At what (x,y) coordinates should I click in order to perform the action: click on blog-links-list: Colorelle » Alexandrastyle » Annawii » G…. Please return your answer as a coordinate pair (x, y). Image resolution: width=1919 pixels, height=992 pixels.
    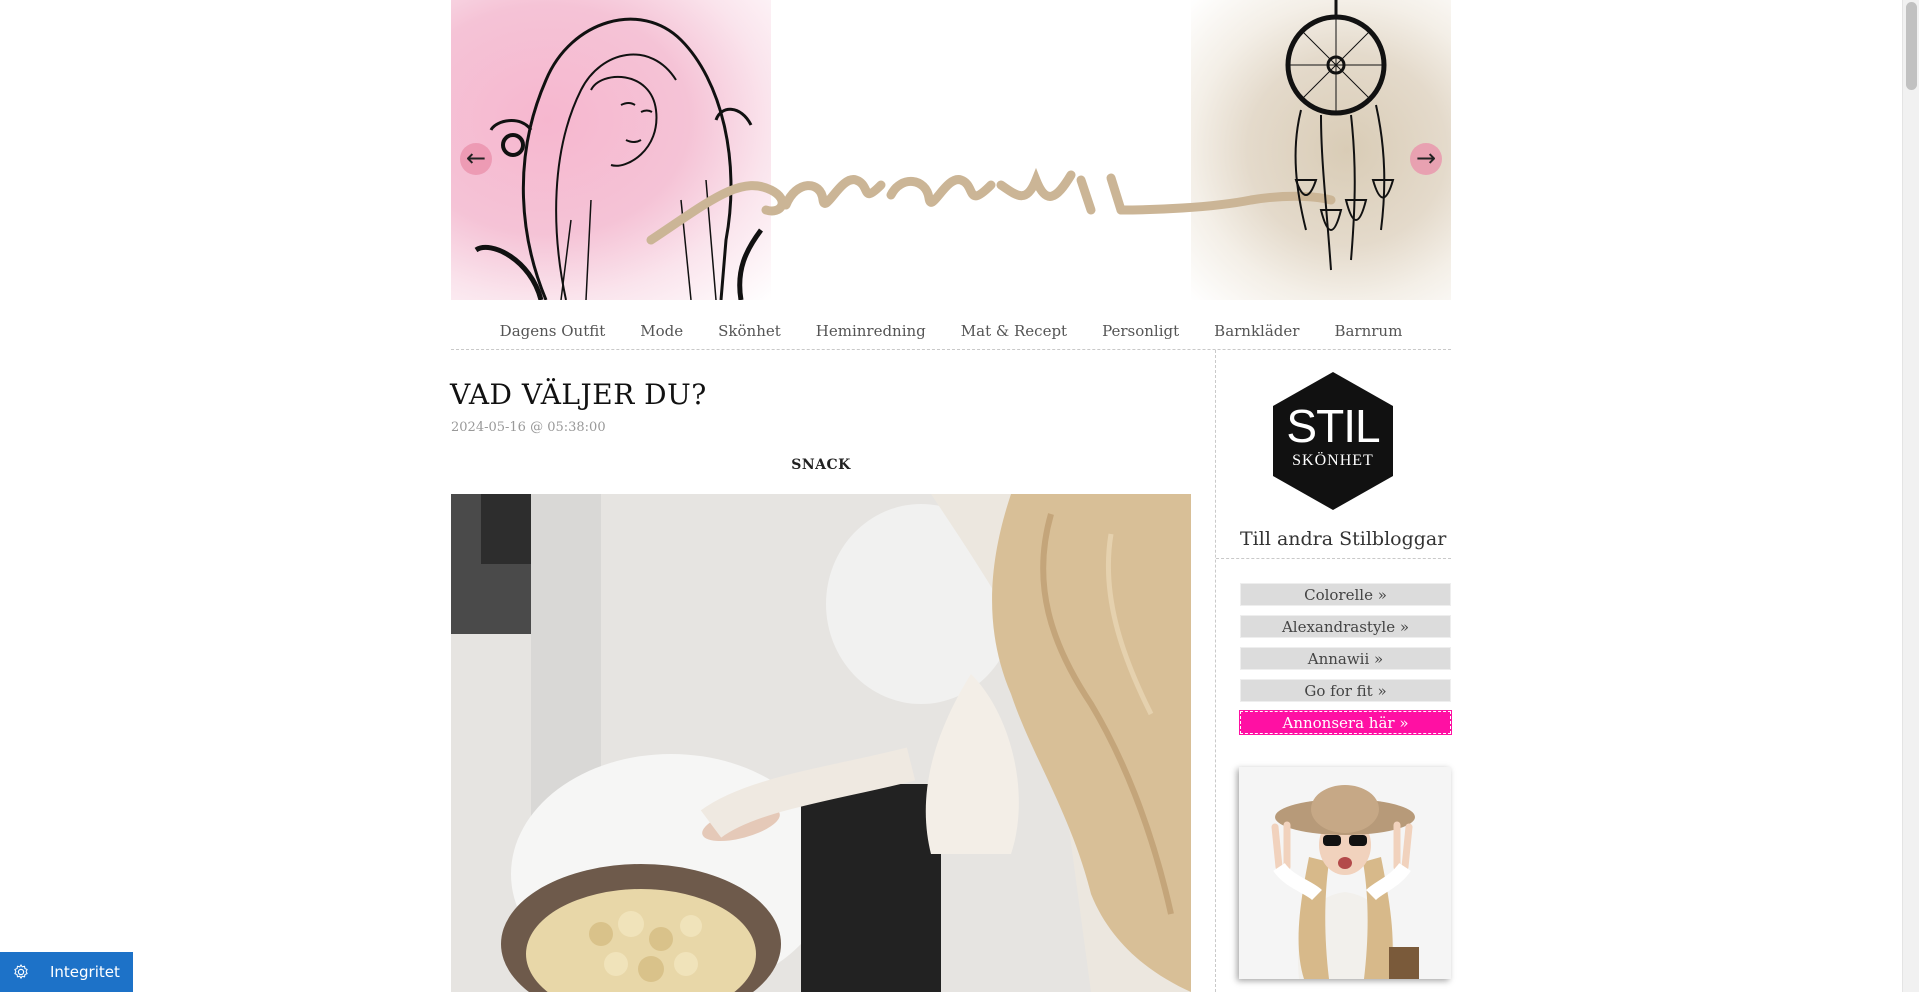
    Looking at the image, I should click on (1345, 663).